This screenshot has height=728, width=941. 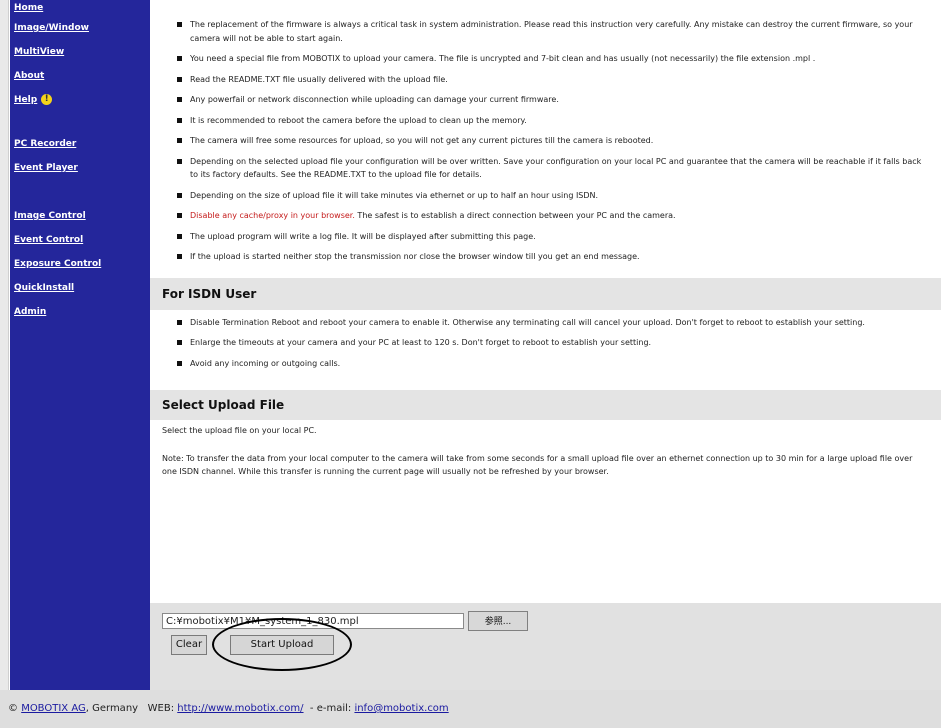 What do you see at coordinates (47, 99) in the screenshot?
I see `help-info-icon: !` at bounding box center [47, 99].